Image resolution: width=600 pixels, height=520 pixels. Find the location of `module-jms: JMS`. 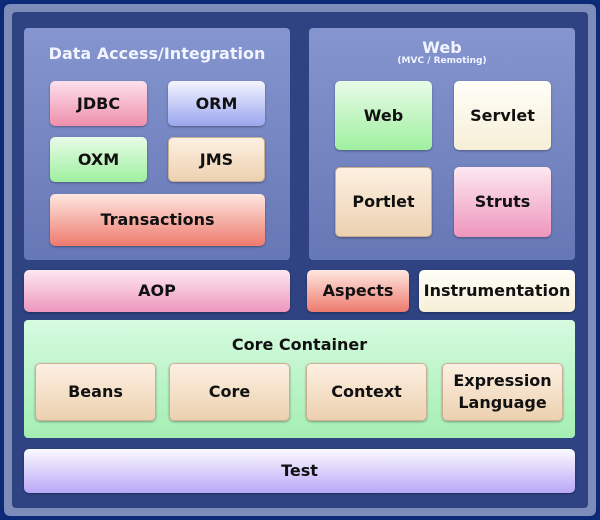

module-jms: JMS is located at coordinates (216, 159).